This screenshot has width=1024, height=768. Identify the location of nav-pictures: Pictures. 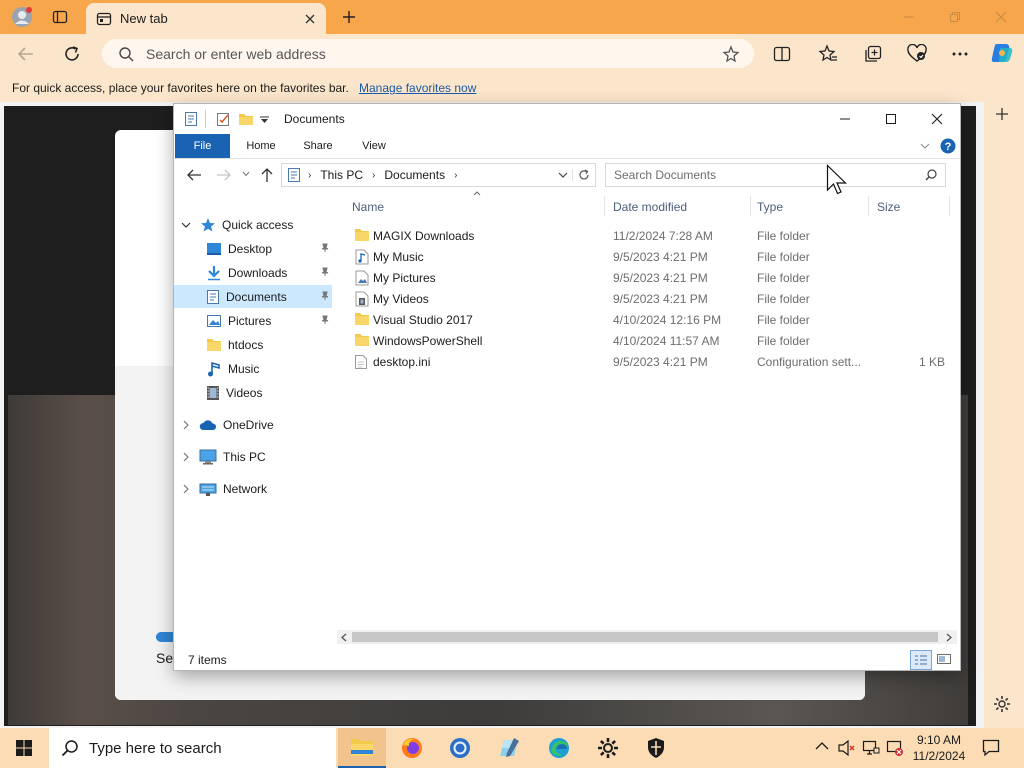
(253, 320).